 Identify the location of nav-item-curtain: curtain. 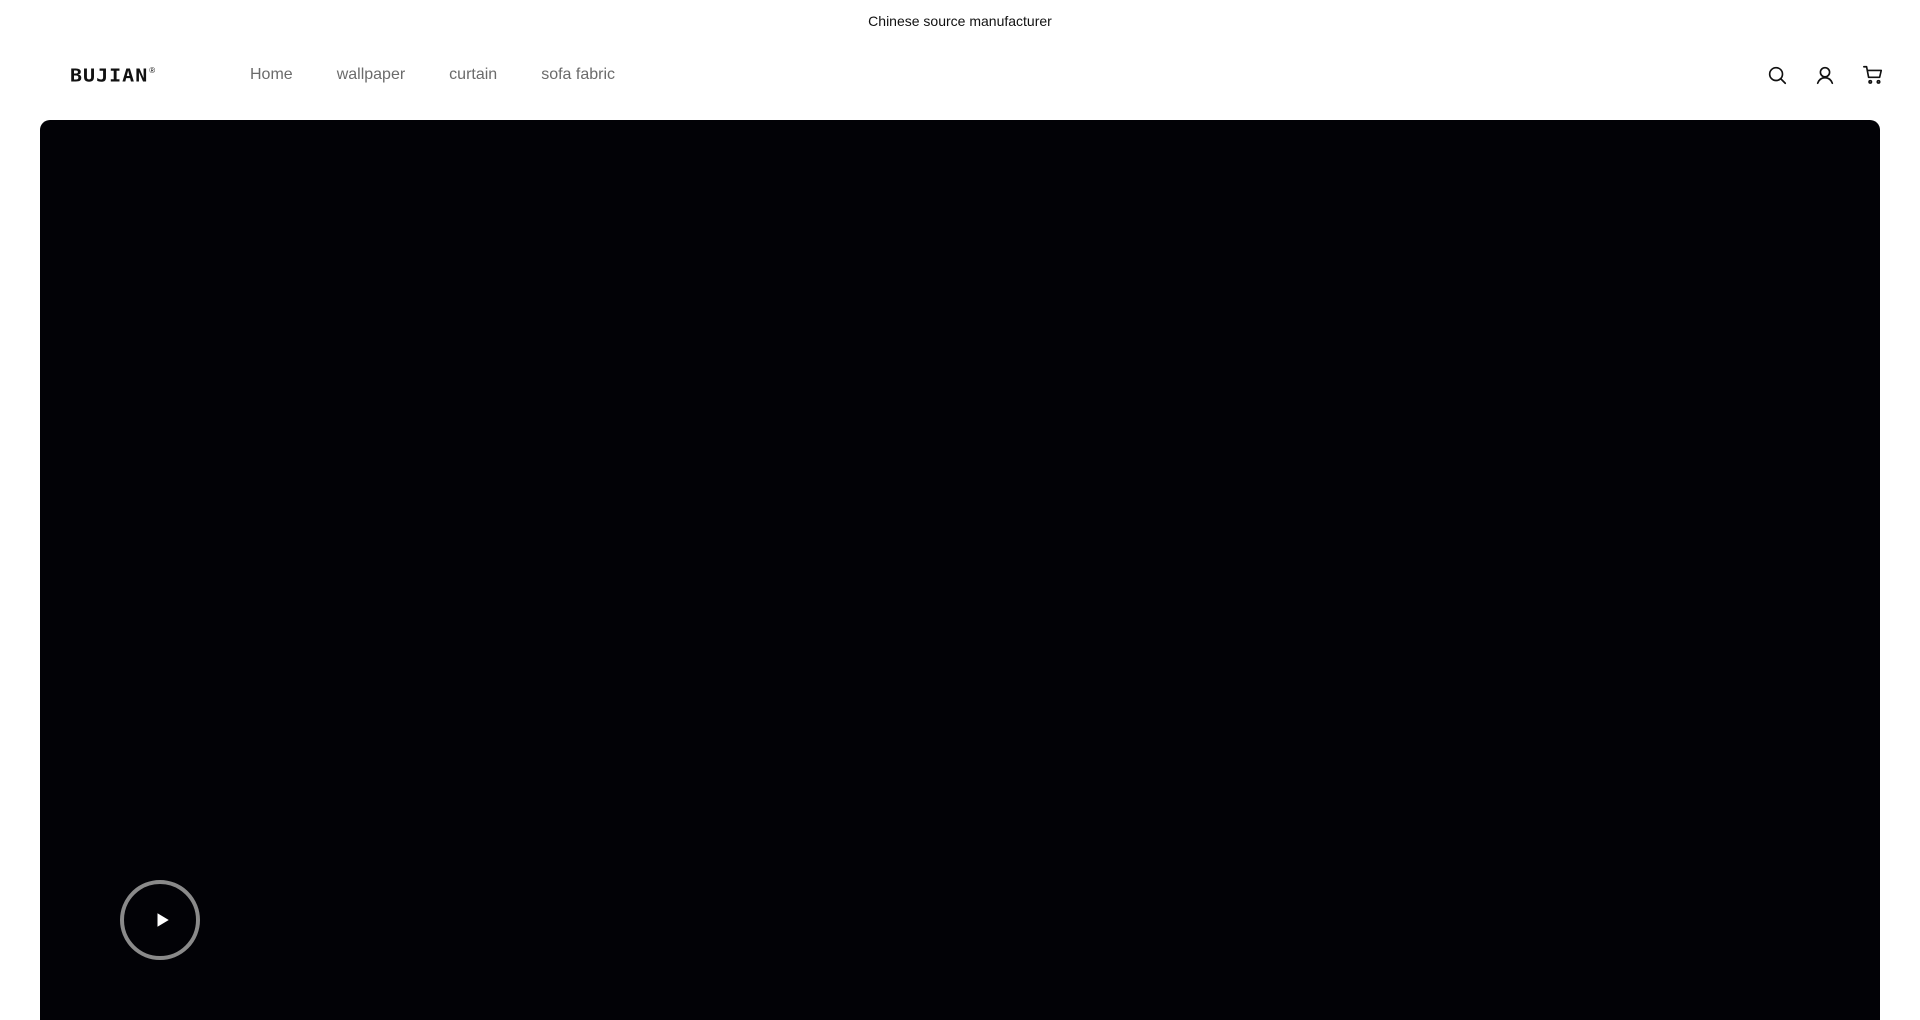
(473, 75).